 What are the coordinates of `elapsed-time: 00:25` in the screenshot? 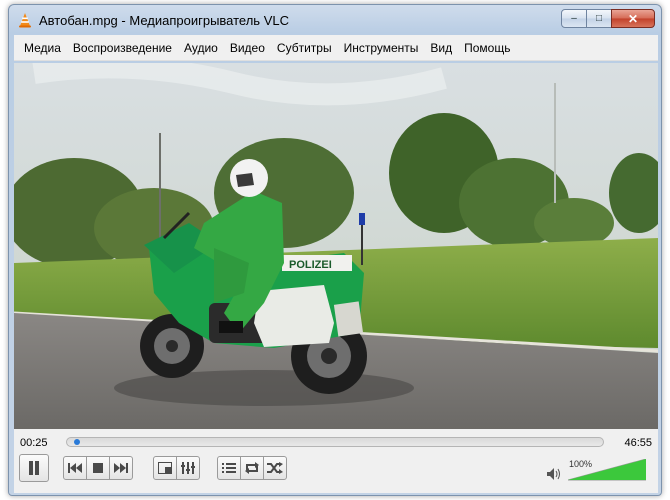 It's located at (34, 443).